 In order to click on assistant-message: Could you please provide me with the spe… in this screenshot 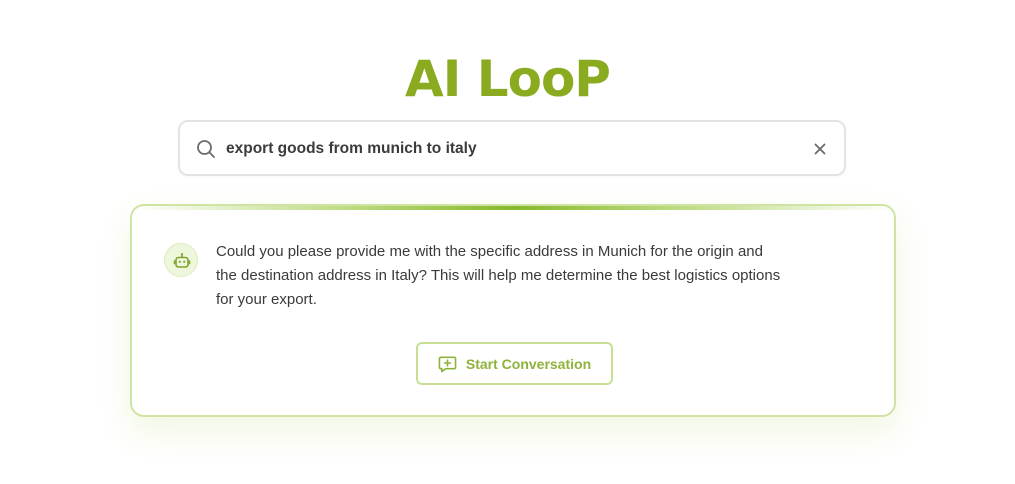, I will do `click(498, 275)`.